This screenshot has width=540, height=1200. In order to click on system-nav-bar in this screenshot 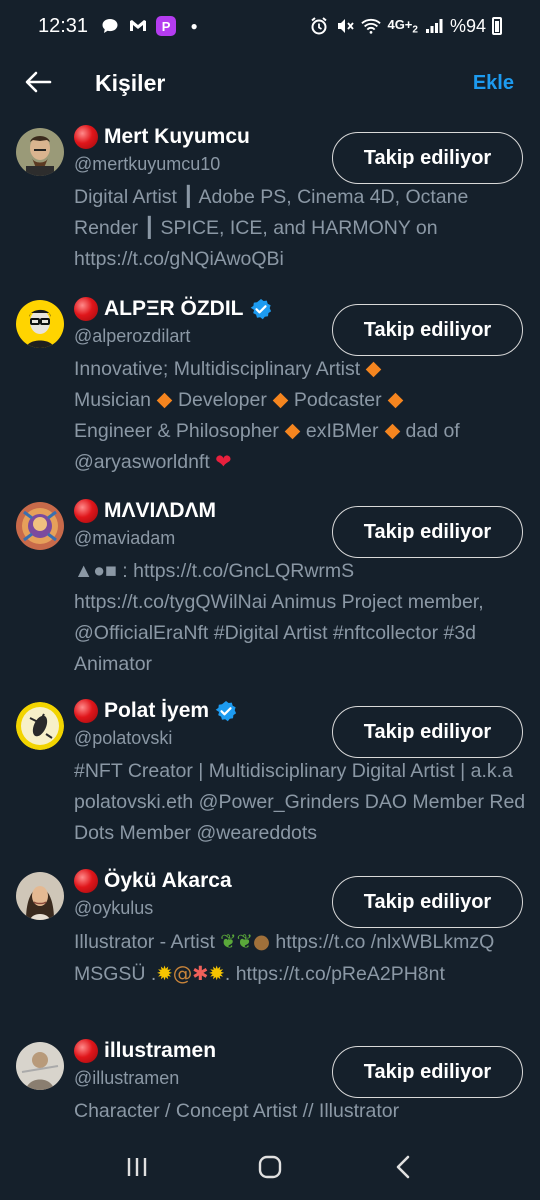, I will do `click(270, 1167)`.